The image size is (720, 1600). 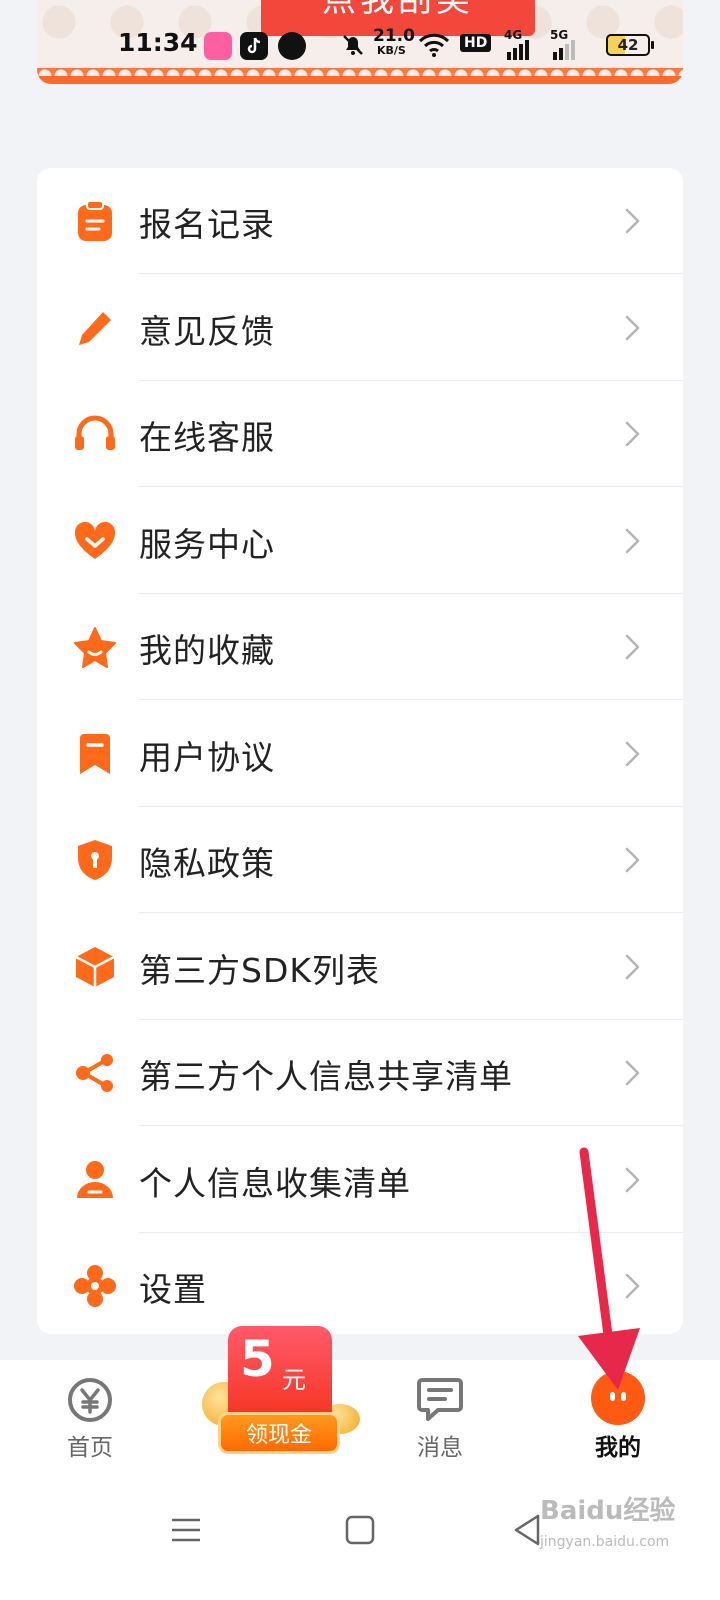 I want to click on menu-item-online-service: 在线客服, so click(x=360, y=434).